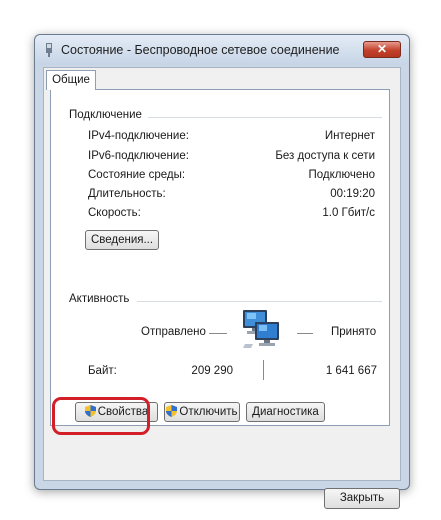 The height and width of the screenshot is (520, 441). What do you see at coordinates (114, 213) in the screenshot?
I see `speed-label: Скорость:` at bounding box center [114, 213].